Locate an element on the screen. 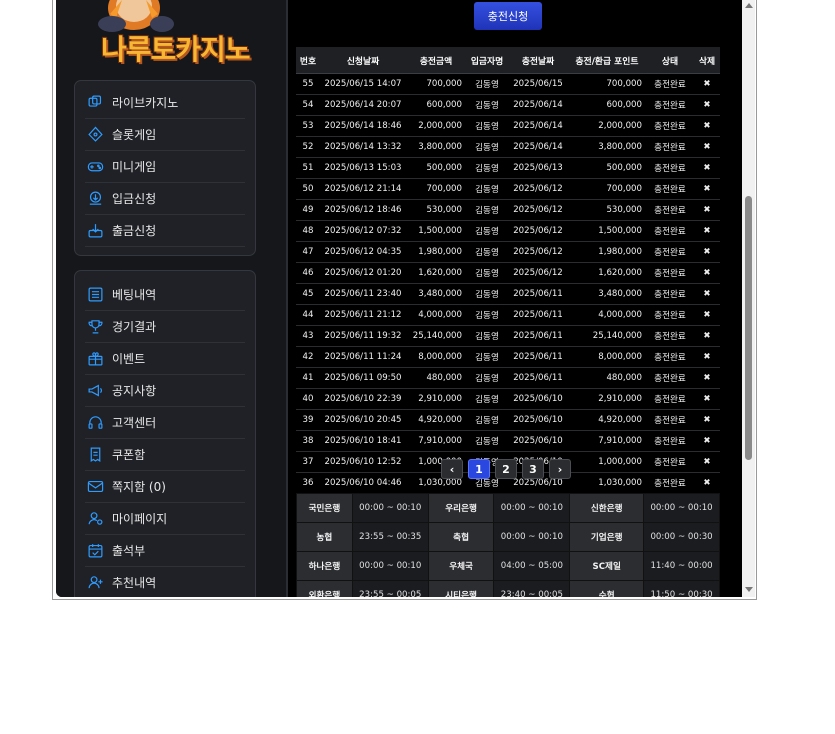  sidebar-item-gamepad: 미니게임 is located at coordinates (165, 167).